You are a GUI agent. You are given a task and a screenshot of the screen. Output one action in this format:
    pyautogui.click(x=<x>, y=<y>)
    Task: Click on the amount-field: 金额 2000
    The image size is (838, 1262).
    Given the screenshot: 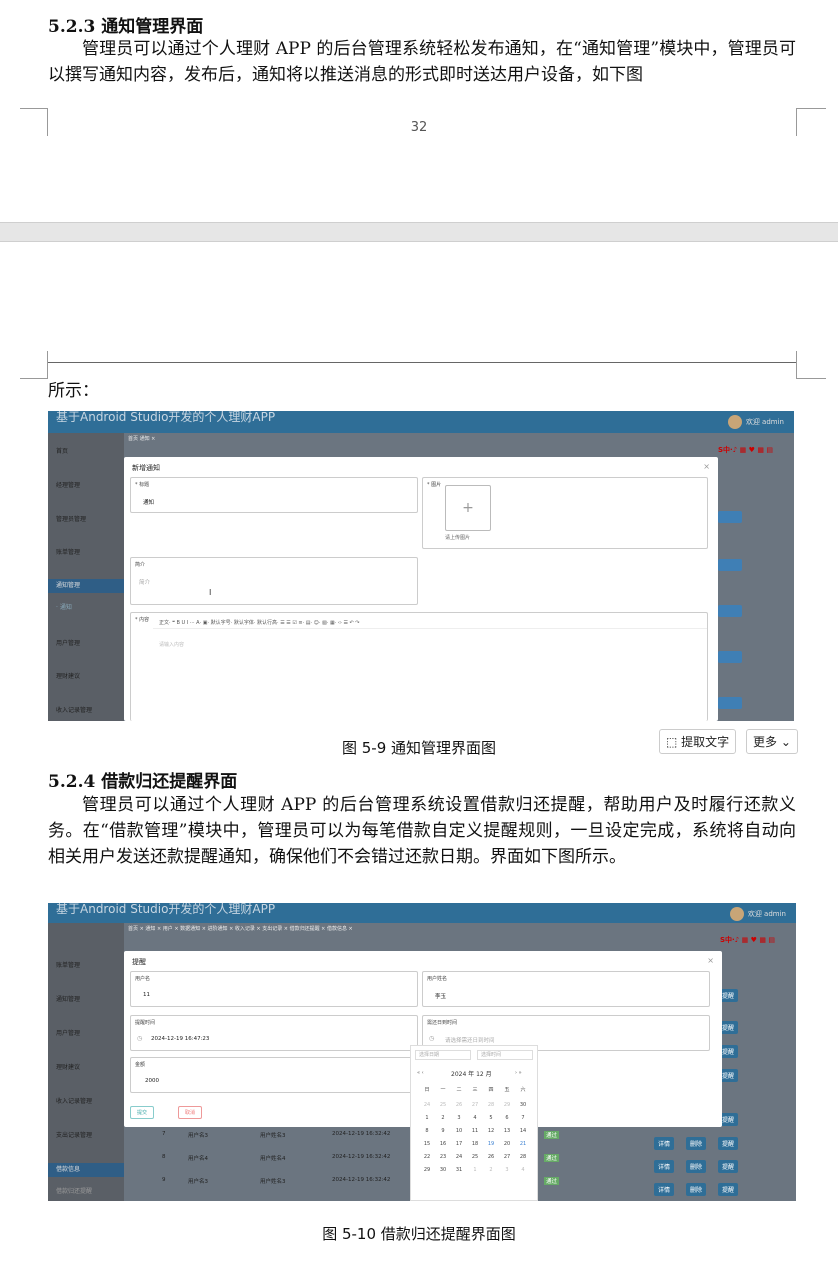 What is the action you would take?
    pyautogui.click(x=274, y=1075)
    